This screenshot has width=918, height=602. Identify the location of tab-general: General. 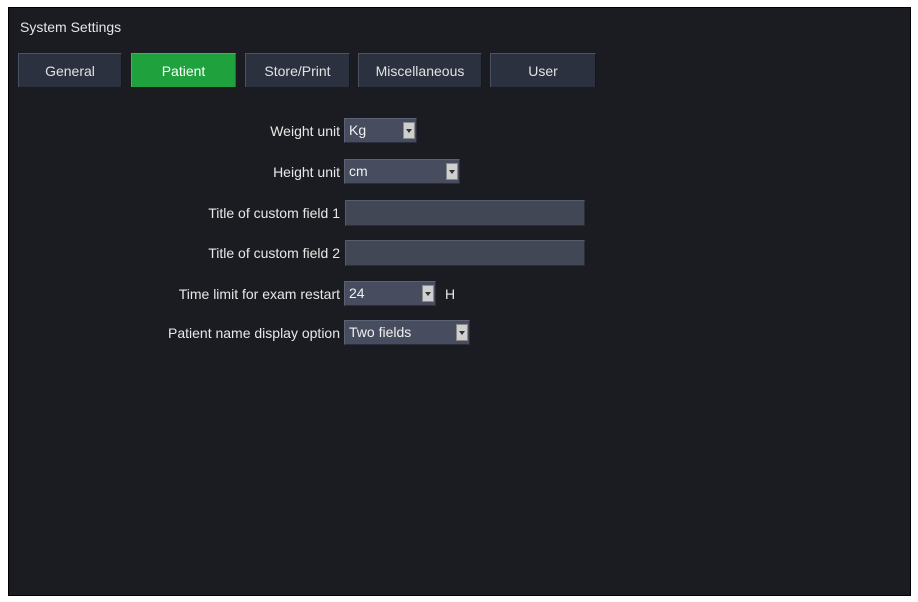
(70, 70).